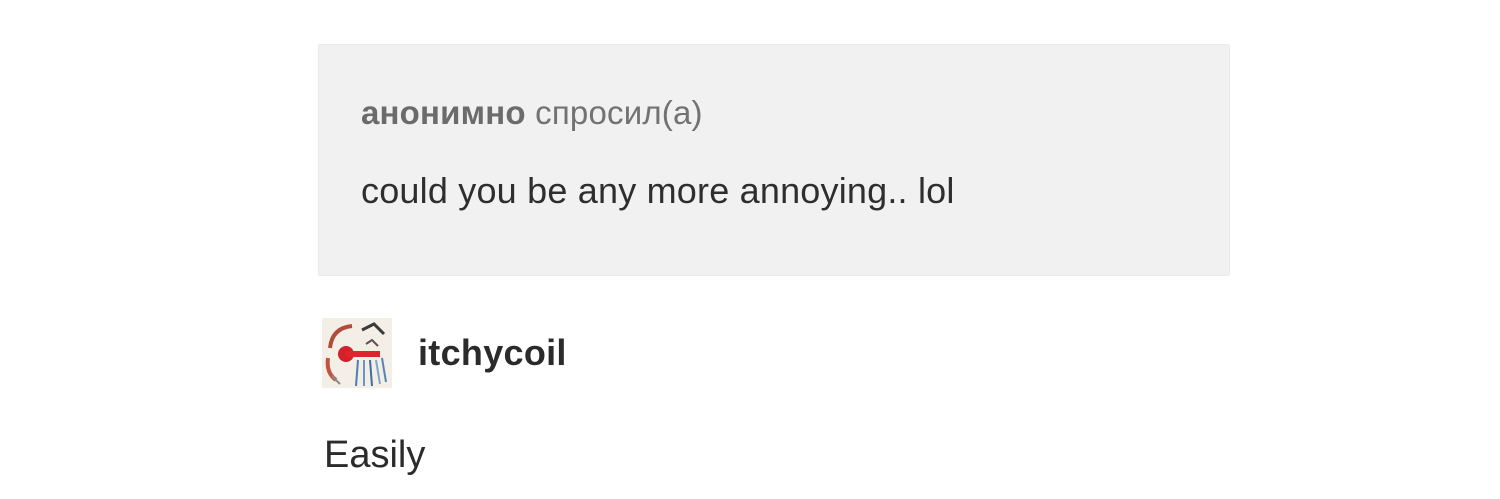  I want to click on avatar-art-icon, so click(357, 353).